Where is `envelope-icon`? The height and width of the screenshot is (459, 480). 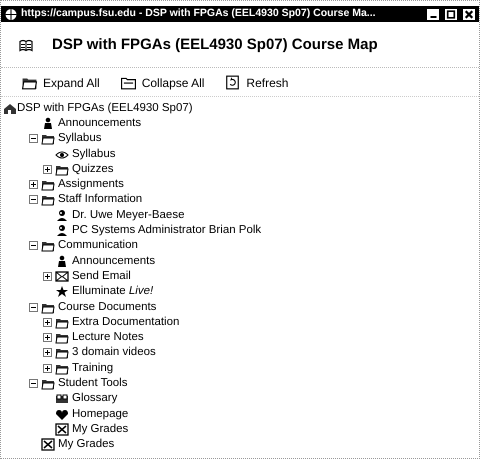
envelope-icon is located at coordinates (62, 276).